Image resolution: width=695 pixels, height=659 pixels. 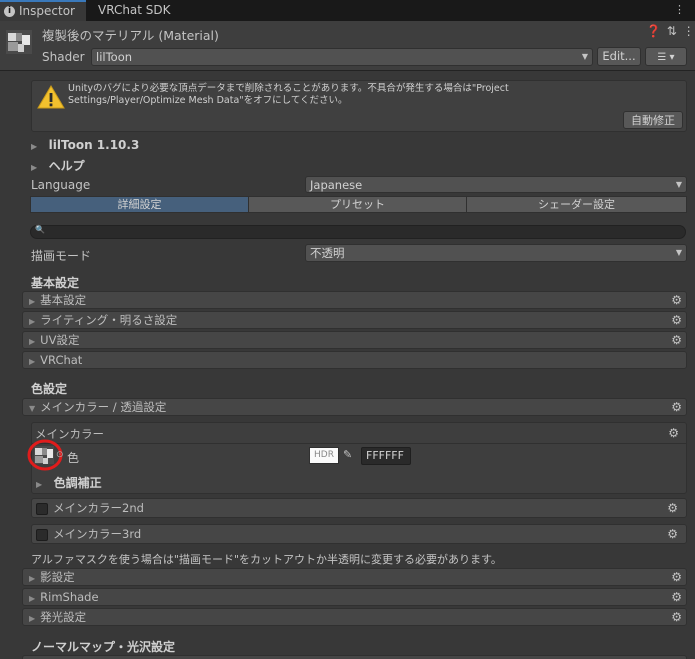 I want to click on list-menu-button: ☰ ▾, so click(x=666, y=56).